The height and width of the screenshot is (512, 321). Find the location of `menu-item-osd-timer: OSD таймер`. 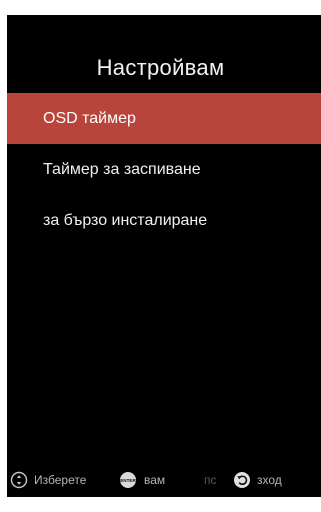

menu-item-osd-timer: OSD таймер is located at coordinates (164, 118).